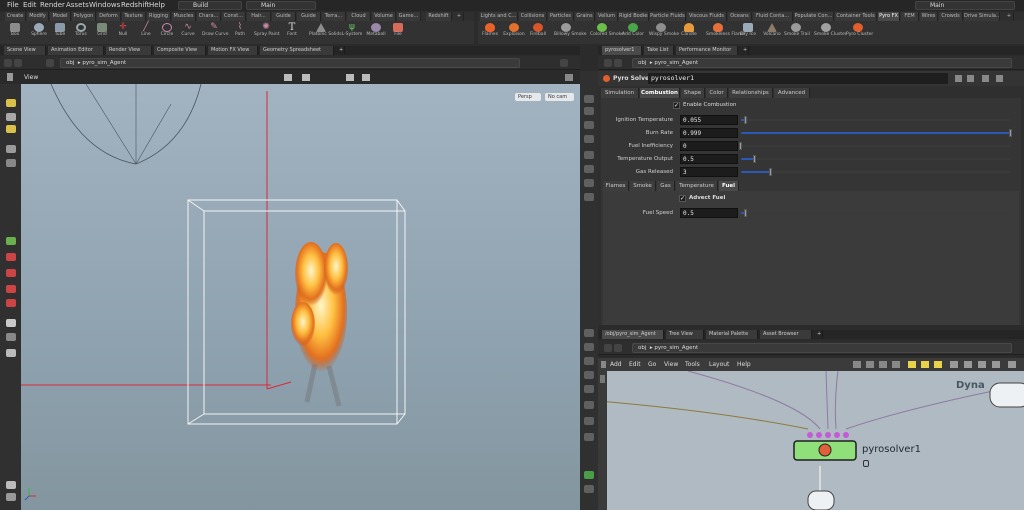  What do you see at coordinates (585, 16) in the screenshot?
I see `shelf-tab: Grains` at bounding box center [585, 16].